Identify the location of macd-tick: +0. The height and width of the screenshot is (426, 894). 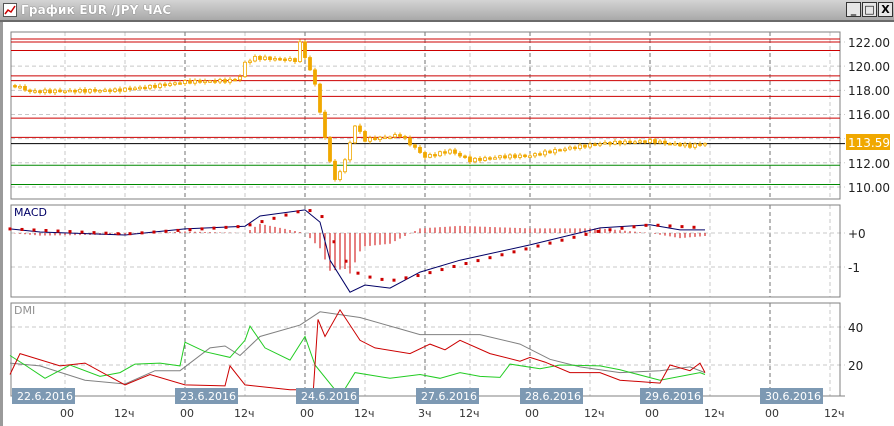
(857, 234).